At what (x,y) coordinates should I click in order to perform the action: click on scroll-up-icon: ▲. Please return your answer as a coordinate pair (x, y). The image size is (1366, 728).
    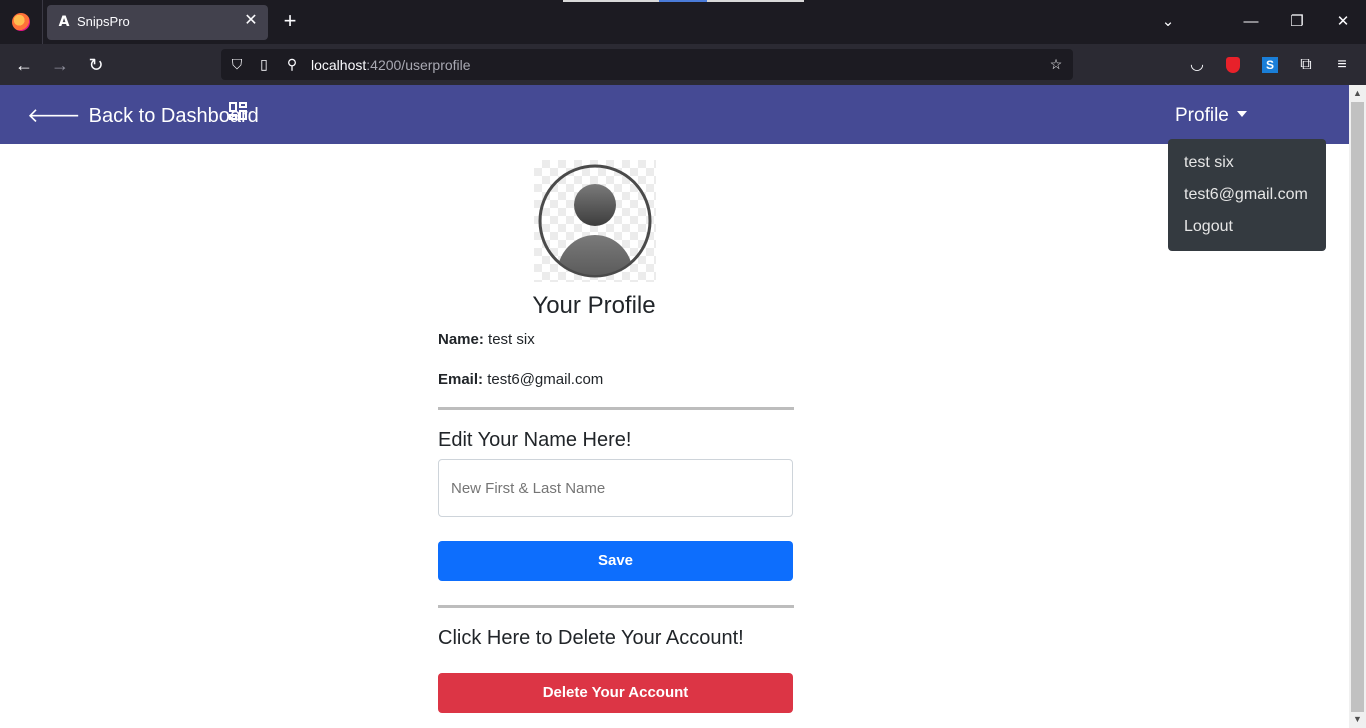
    Looking at the image, I should click on (1357, 93).